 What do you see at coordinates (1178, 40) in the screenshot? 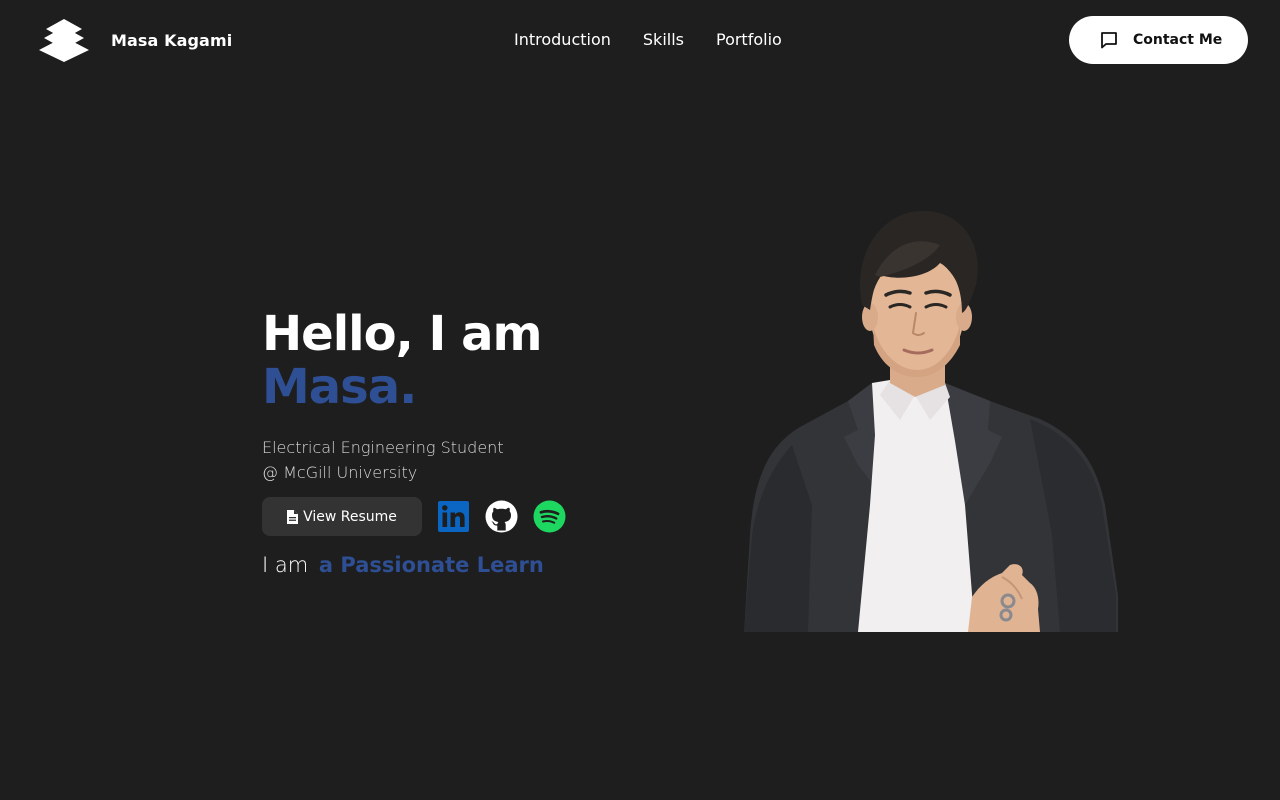
I see `contact-me-label: Contact Me` at bounding box center [1178, 40].